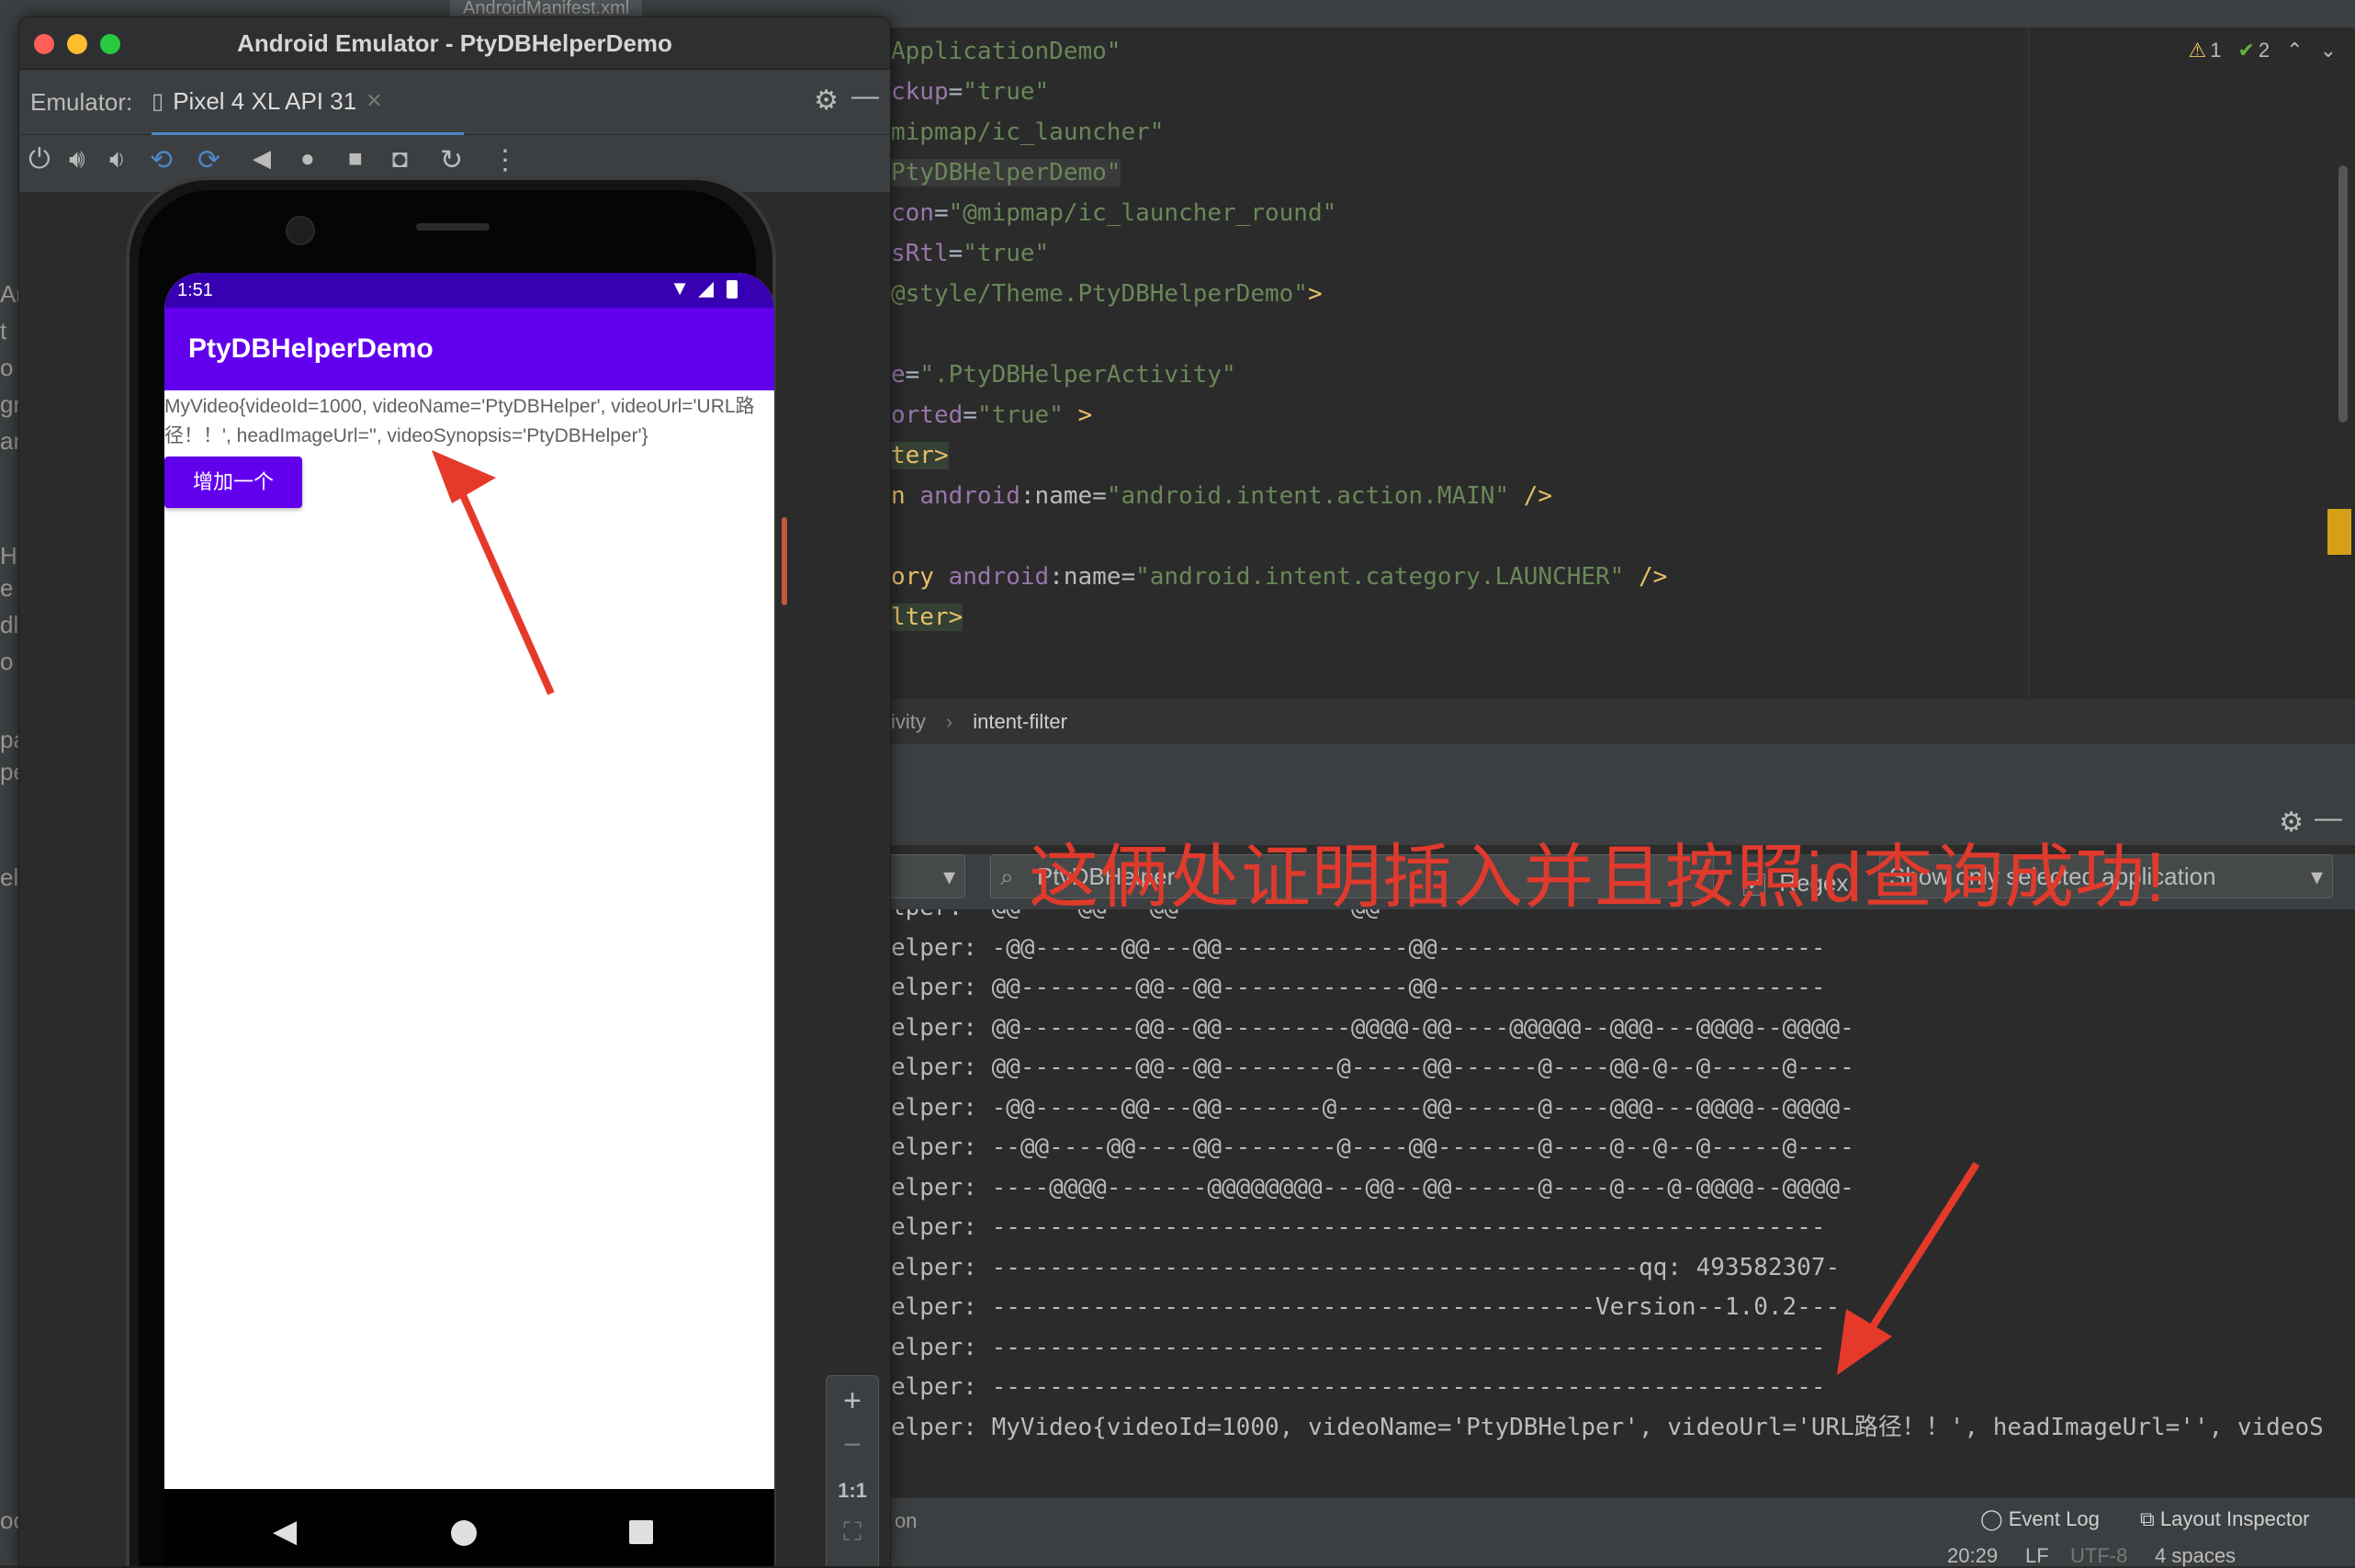  Describe the element at coordinates (1020, 722) in the screenshot. I see `breadcrumb-item-intent-filter: intent-filter` at that location.